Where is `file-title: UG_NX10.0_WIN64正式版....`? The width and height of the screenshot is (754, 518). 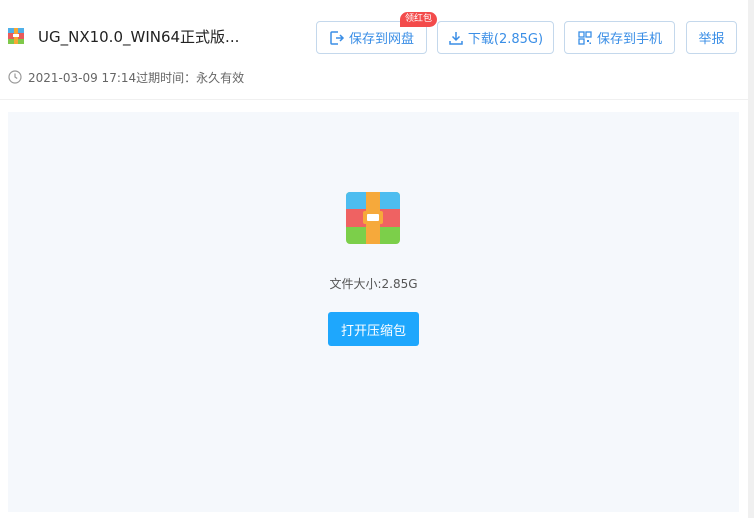
file-title: UG_NX10.0_WIN64正式版.... is located at coordinates (138, 37).